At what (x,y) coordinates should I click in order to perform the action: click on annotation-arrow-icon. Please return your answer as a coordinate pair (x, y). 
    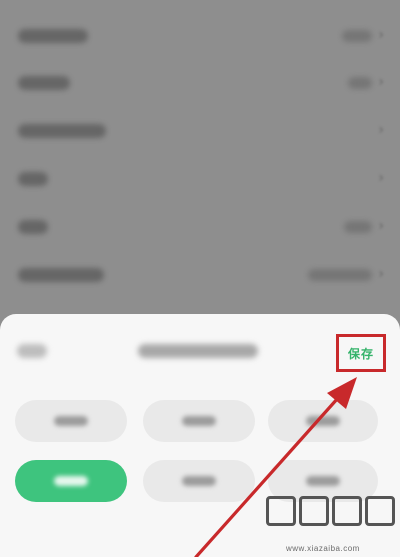
    Looking at the image, I should click on (275, 467).